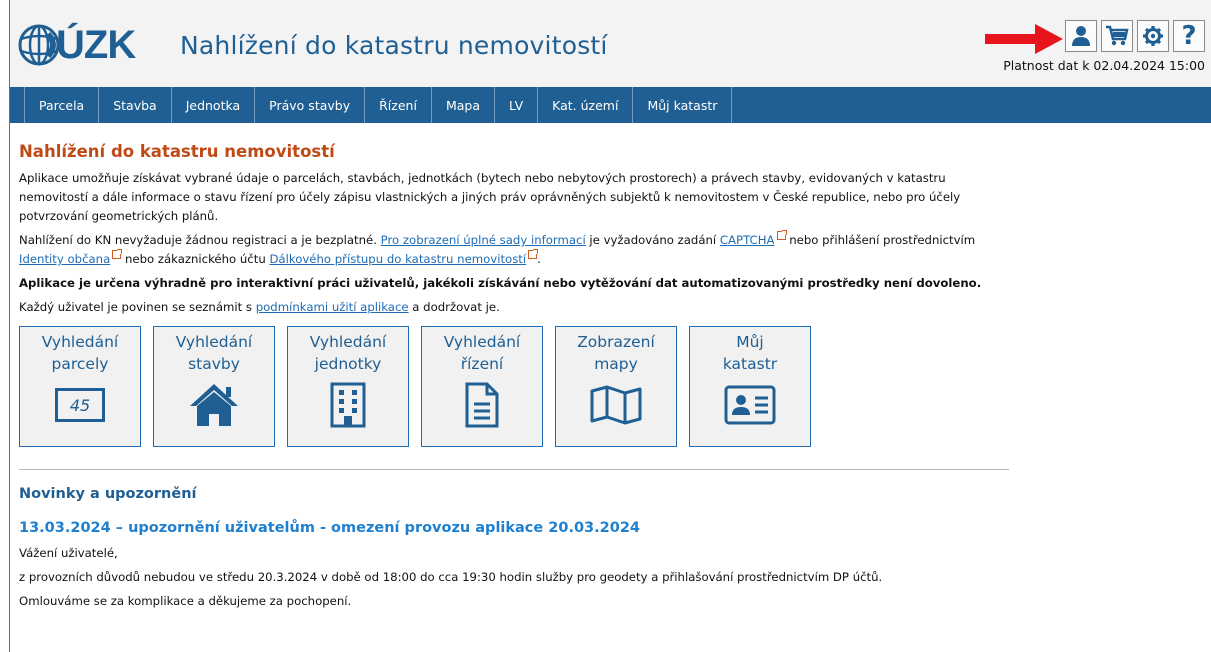 The image size is (1211, 652). What do you see at coordinates (1104, 65) in the screenshot?
I see `data-validity: Platnost dat k 02.04.2024 15:00` at bounding box center [1104, 65].